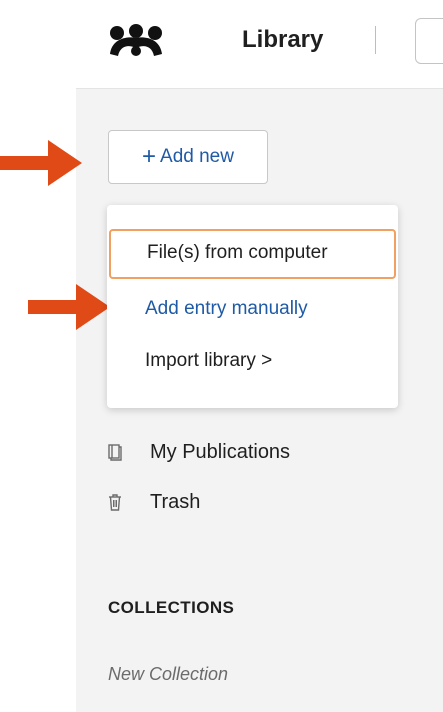 Image resolution: width=443 pixels, height=712 pixels. What do you see at coordinates (200, 360) in the screenshot?
I see `menu-item-label: Import library` at bounding box center [200, 360].